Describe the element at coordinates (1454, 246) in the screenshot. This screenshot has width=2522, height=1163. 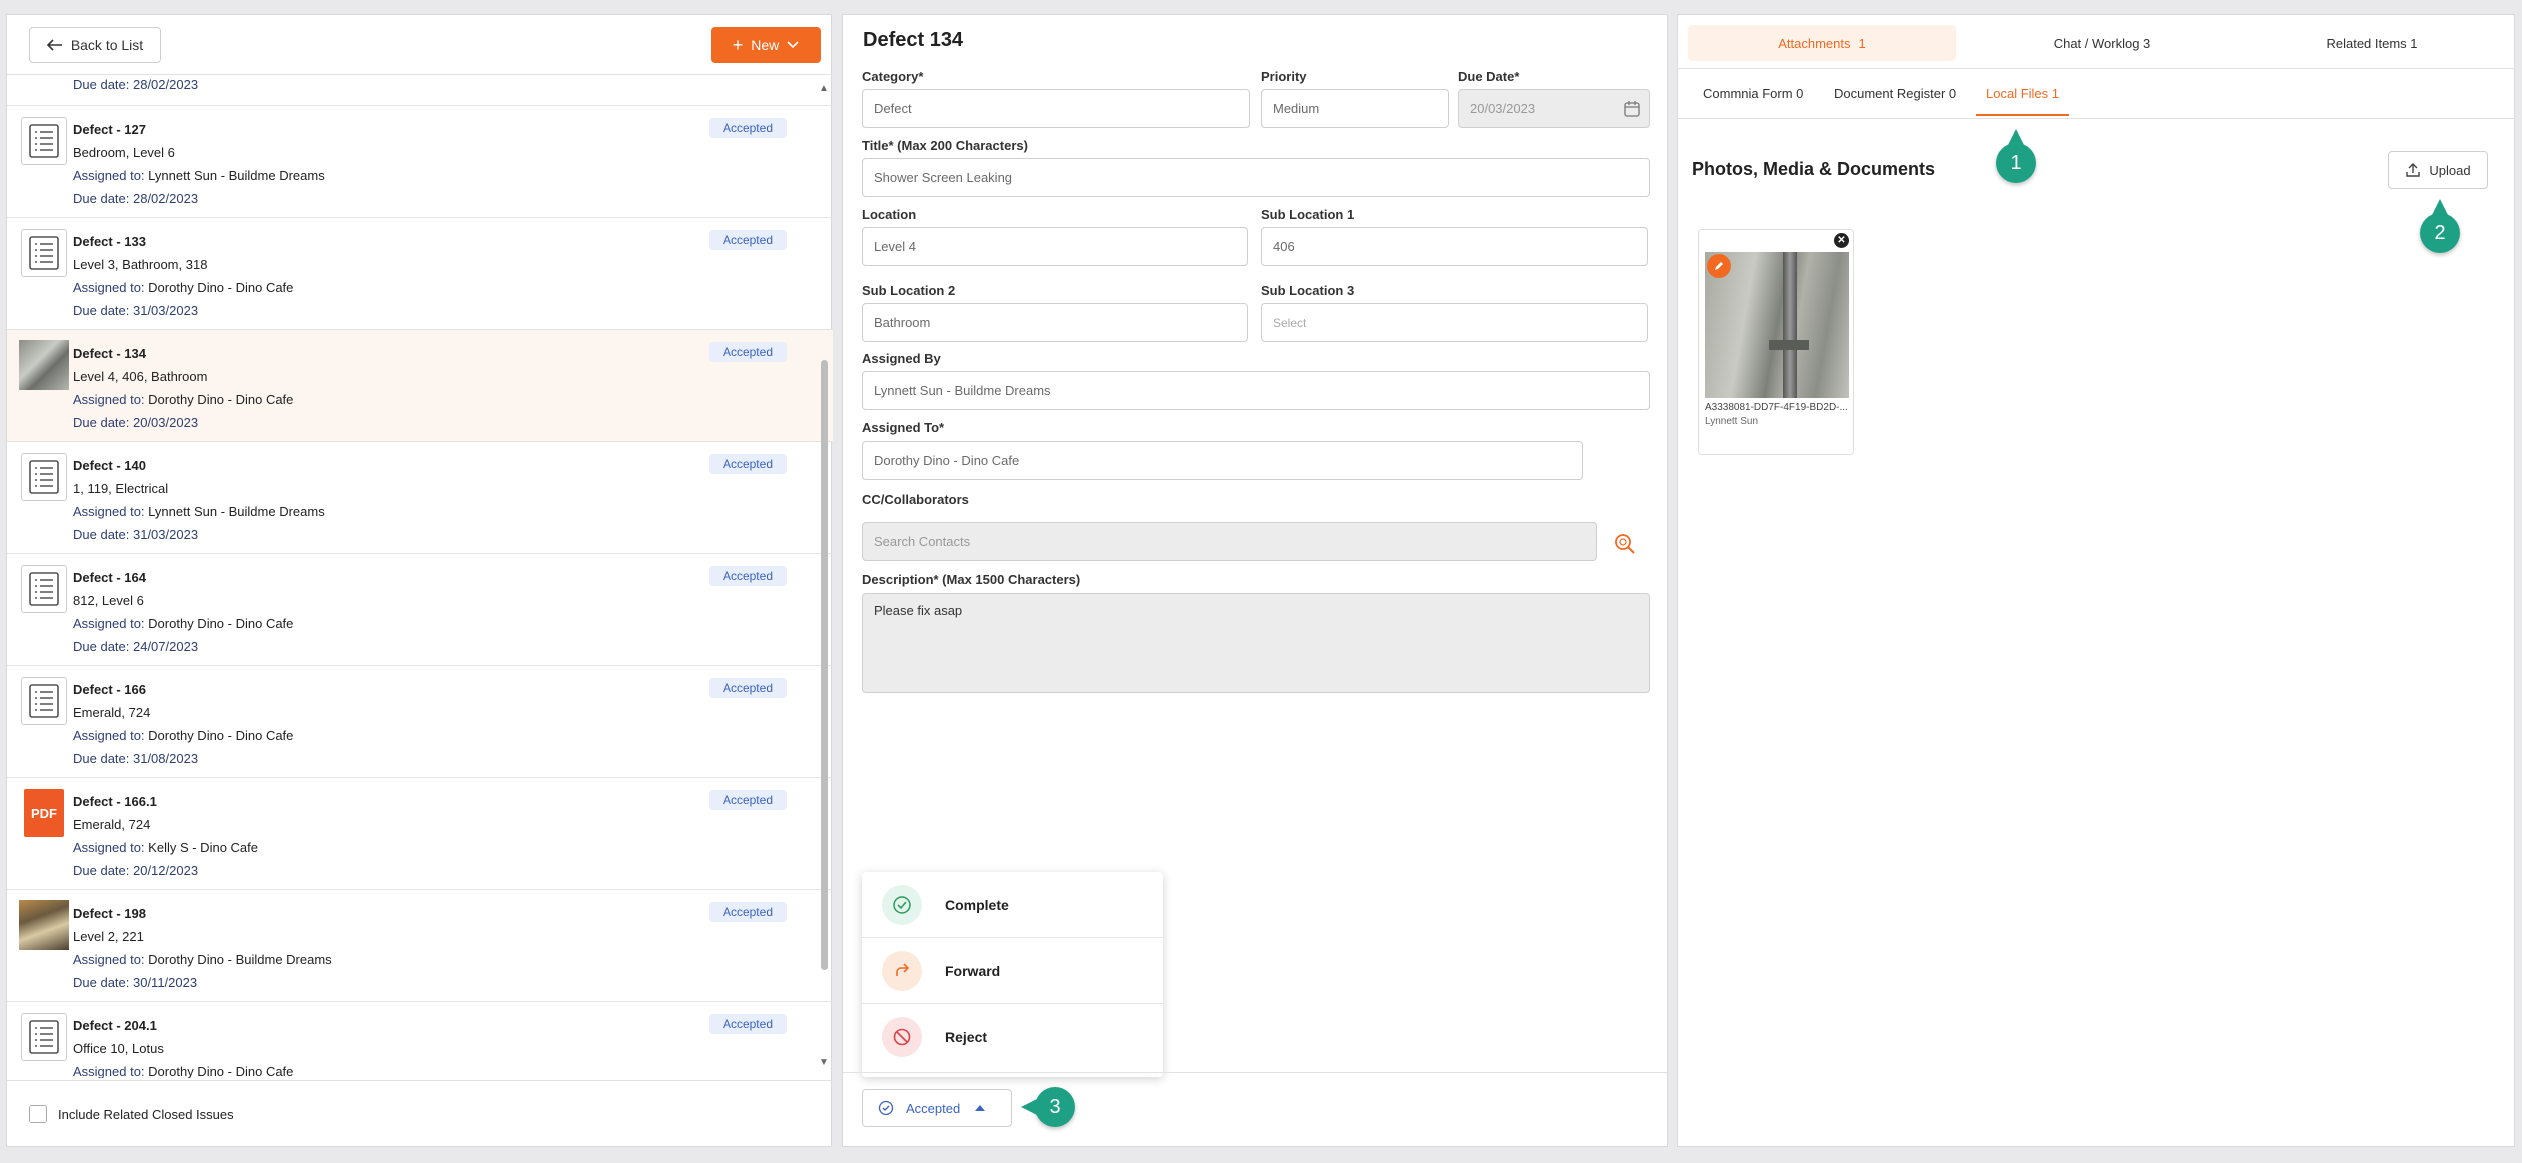
I see `sub-location-1-field: 406` at that location.